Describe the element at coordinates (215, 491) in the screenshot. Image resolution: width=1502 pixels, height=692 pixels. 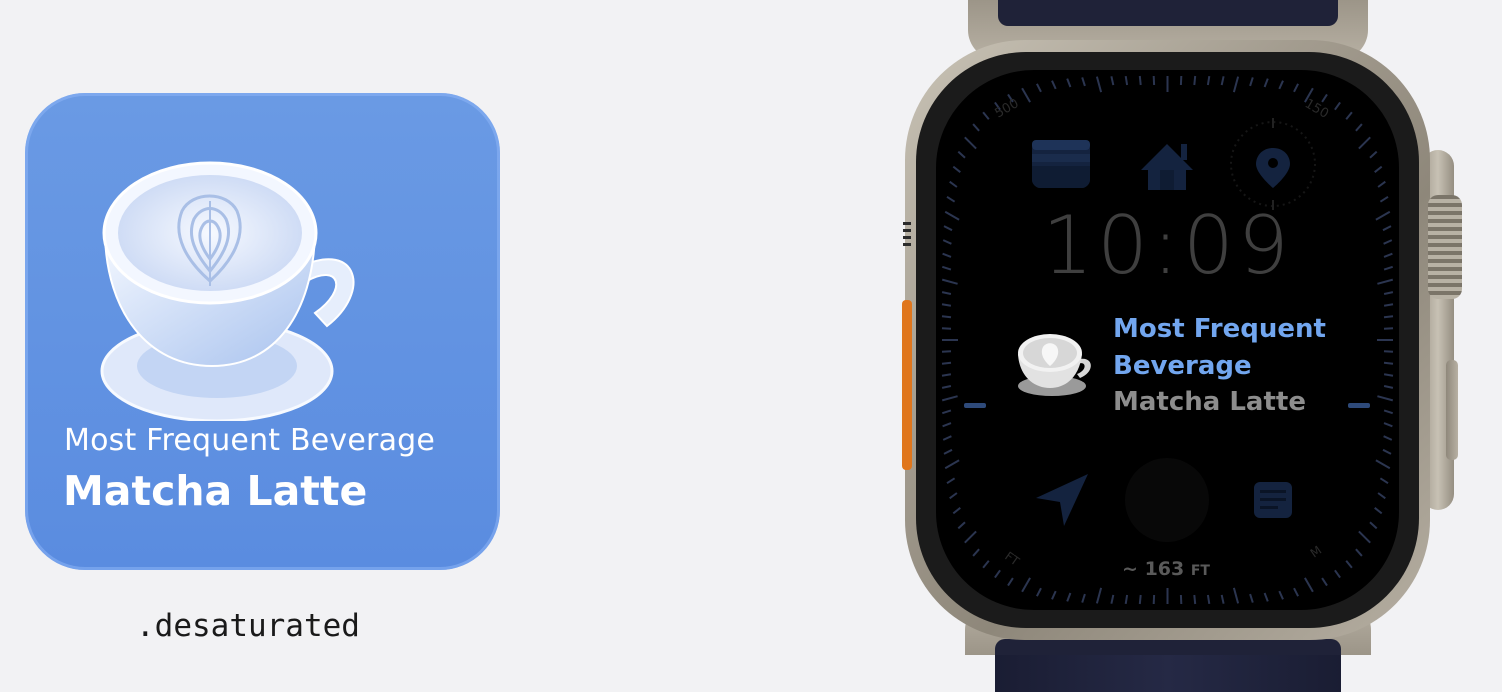
I see `widget-value: Matcha Latte` at that location.